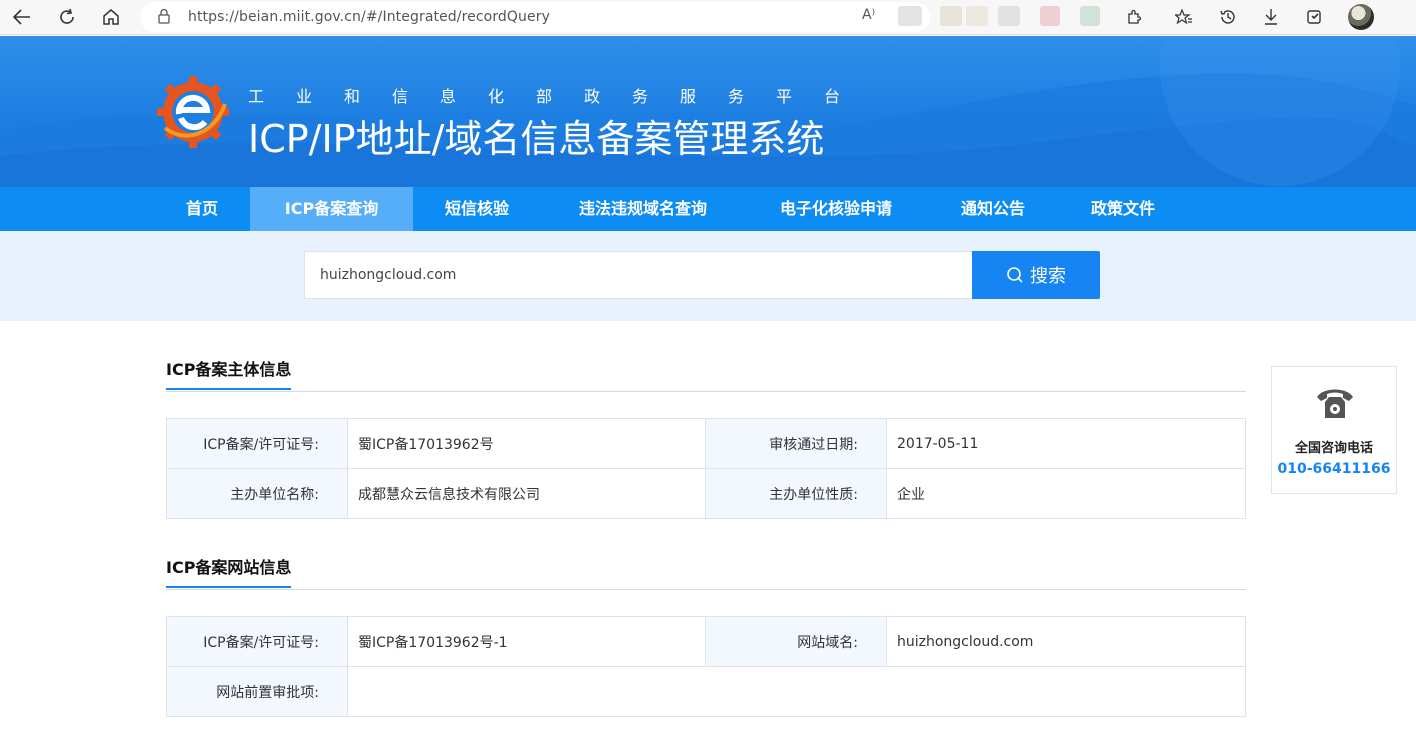  I want to click on site-title: ICP/IP地址/域名信息备案管理系统, so click(536, 139).